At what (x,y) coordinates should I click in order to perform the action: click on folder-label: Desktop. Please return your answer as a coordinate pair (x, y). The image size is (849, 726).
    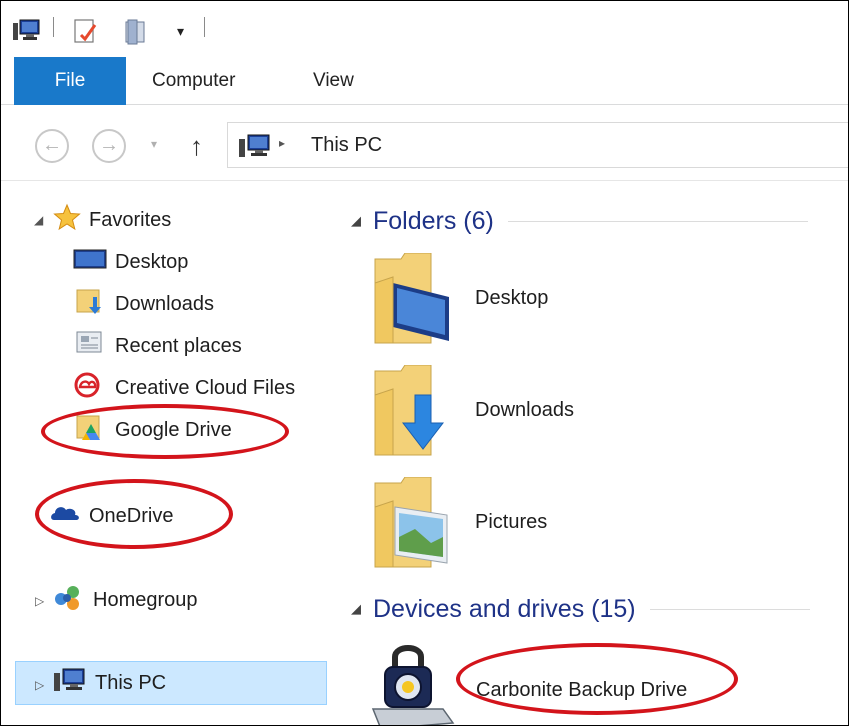
    Looking at the image, I should click on (512, 298).